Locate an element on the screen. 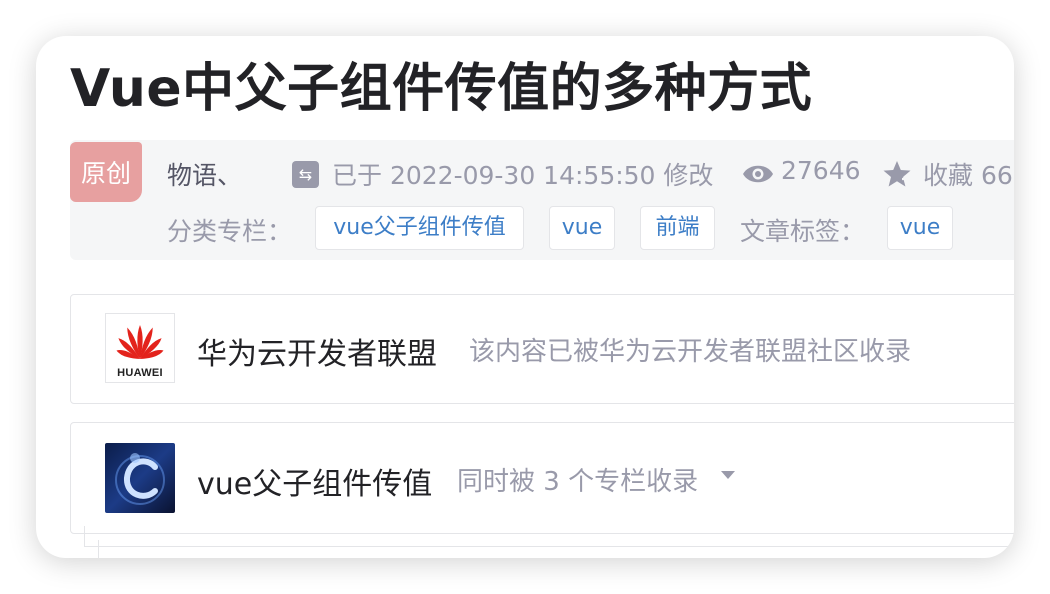 The height and width of the screenshot is (594, 1050). author-link: 物语、 is located at coordinates (204, 174).